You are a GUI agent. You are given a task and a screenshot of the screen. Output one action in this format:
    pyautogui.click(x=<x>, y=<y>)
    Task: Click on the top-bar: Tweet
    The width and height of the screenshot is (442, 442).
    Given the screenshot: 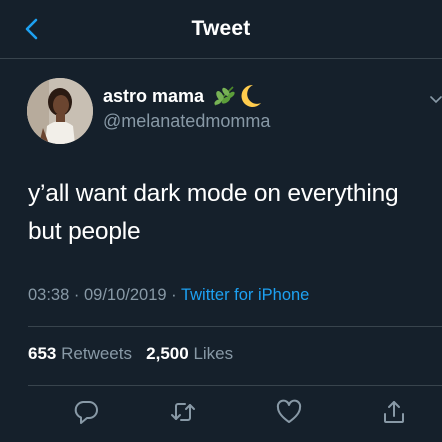 What is the action you would take?
    pyautogui.click(x=221, y=29)
    